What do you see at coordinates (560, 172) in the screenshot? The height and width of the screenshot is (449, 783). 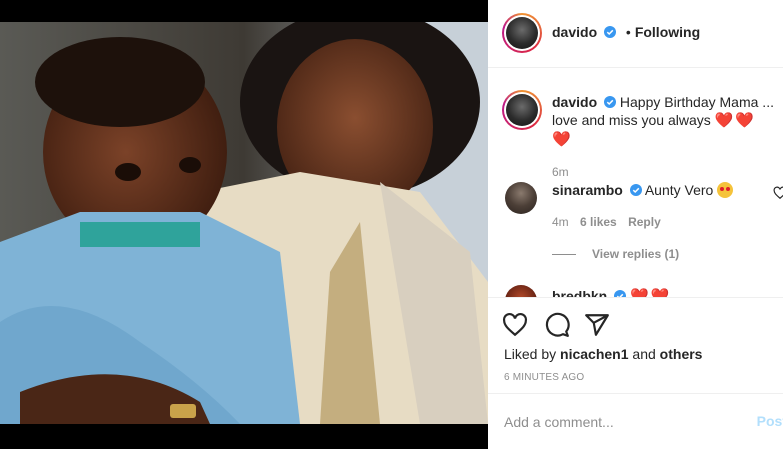 I see `caption-time: 6m` at bounding box center [560, 172].